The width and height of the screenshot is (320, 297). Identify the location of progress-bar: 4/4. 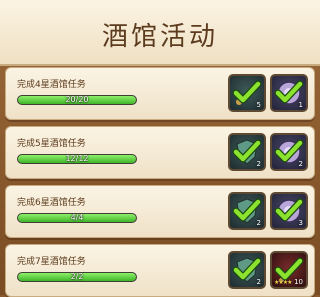
(77, 218).